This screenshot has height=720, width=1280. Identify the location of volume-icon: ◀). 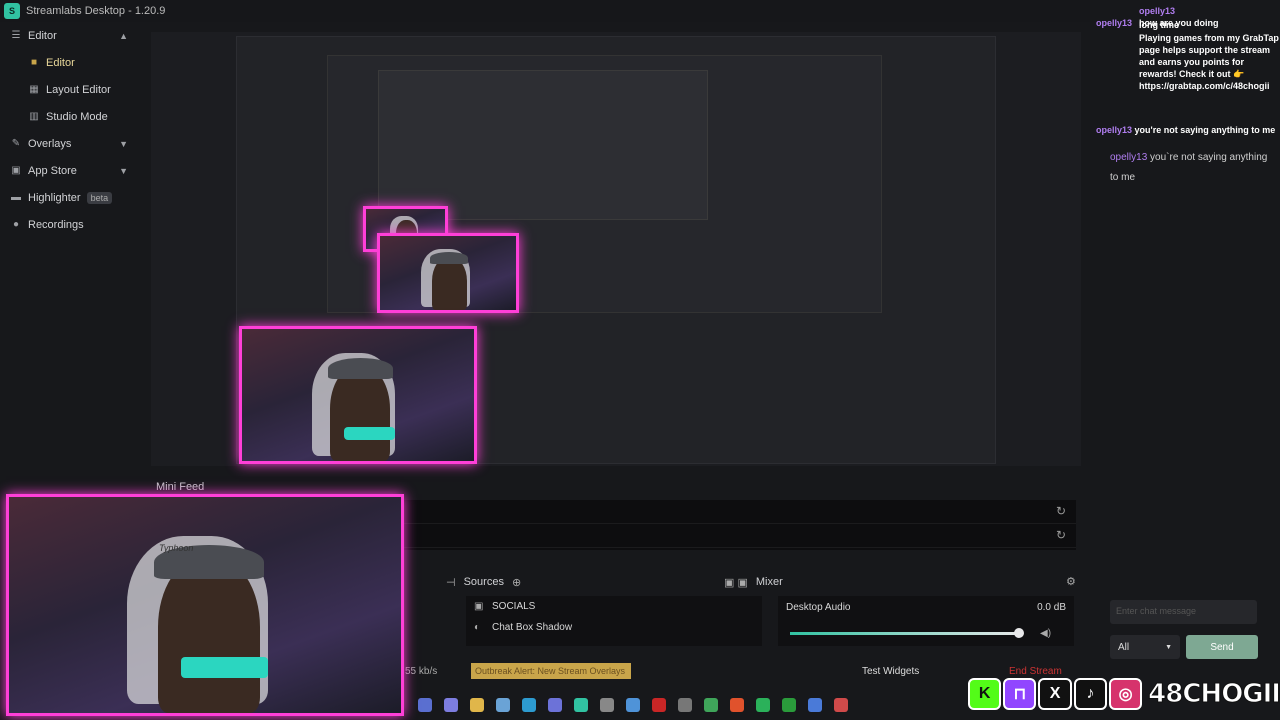
(1045, 633).